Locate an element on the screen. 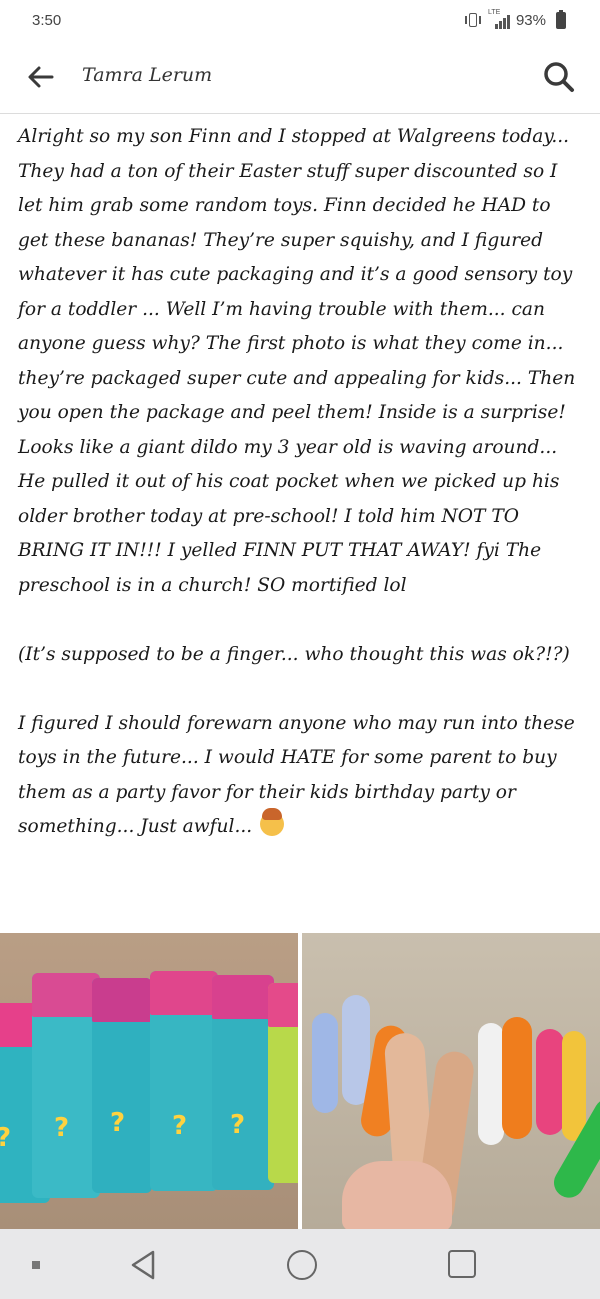  navigation-bar is located at coordinates (300, 1264).